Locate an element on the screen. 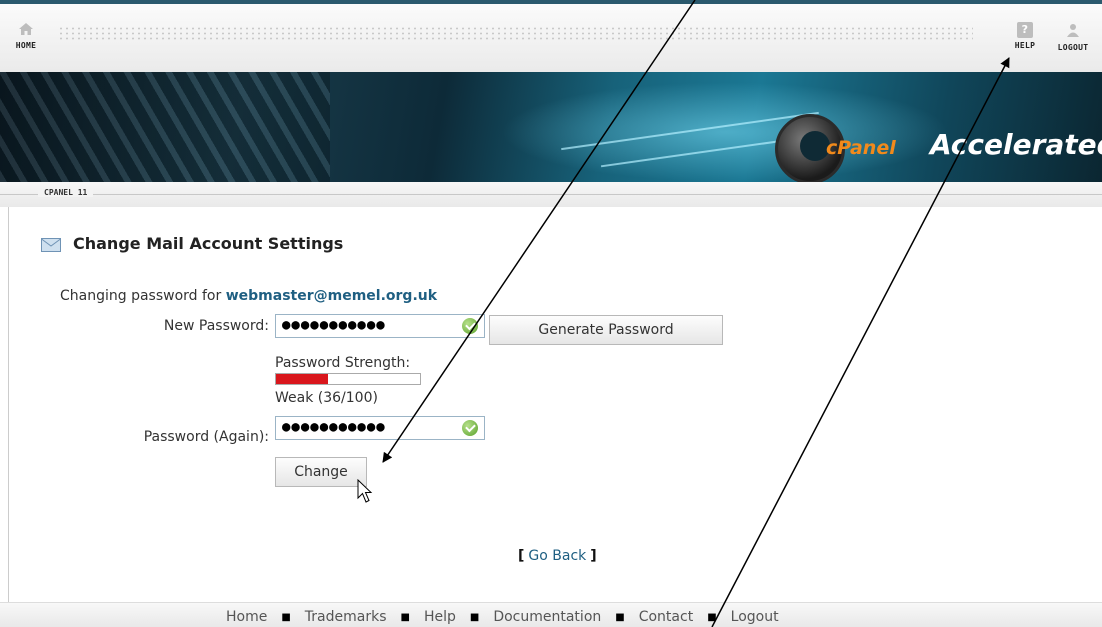  new-password-input: ●●●●●●●●●●● is located at coordinates (380, 326).